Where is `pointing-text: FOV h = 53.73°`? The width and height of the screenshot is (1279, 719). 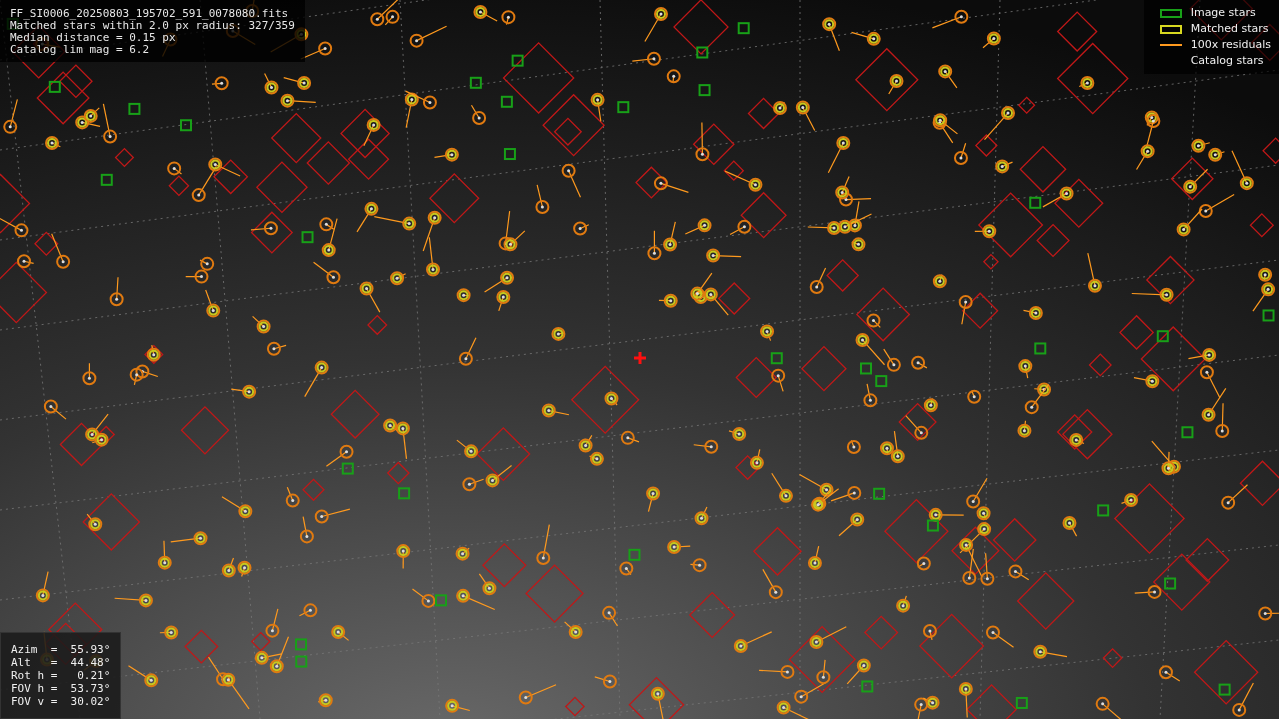
pointing-text: FOV h = 53.73° is located at coordinates (61, 688).